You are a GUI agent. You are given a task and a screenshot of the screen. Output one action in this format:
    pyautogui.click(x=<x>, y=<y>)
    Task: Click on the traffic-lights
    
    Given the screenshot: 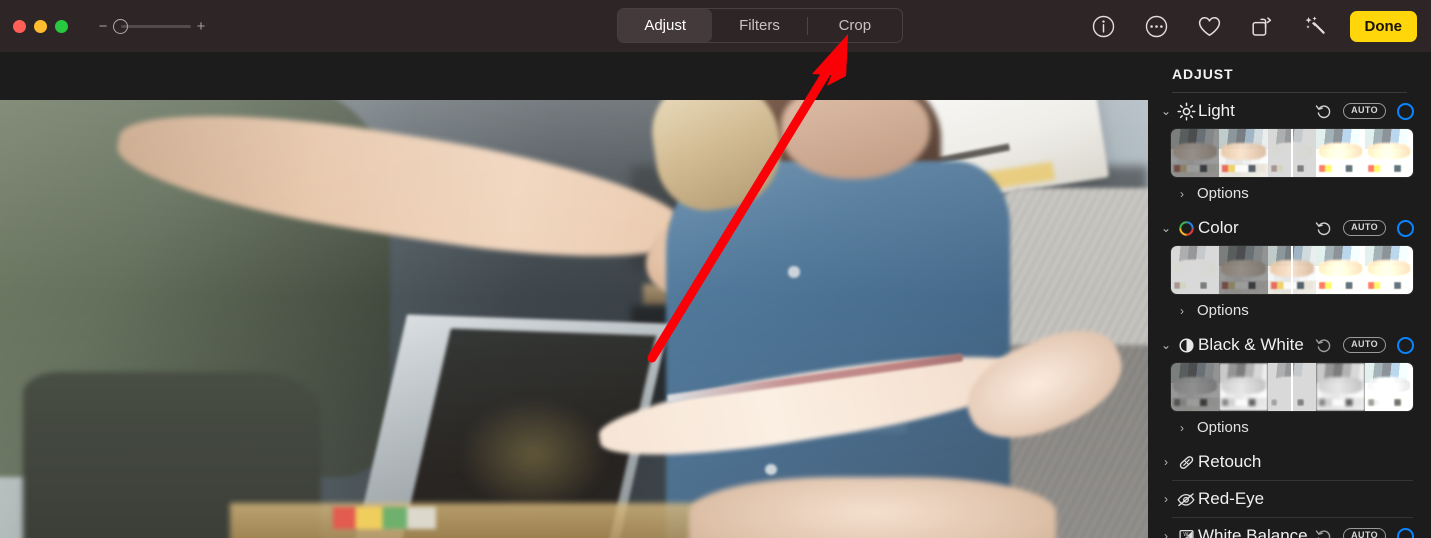 What is the action you would take?
    pyautogui.click(x=40, y=26)
    